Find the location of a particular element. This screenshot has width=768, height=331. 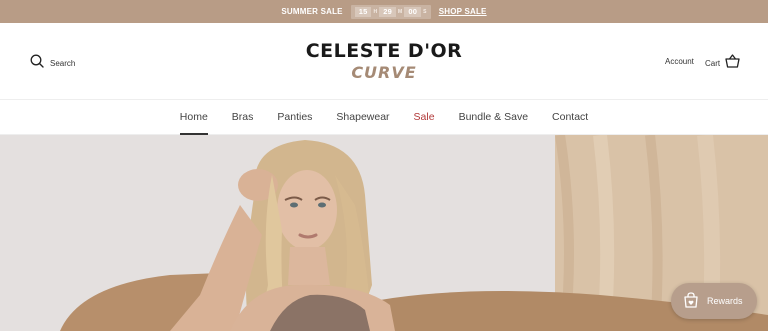

cart-label: Cart is located at coordinates (713, 63).